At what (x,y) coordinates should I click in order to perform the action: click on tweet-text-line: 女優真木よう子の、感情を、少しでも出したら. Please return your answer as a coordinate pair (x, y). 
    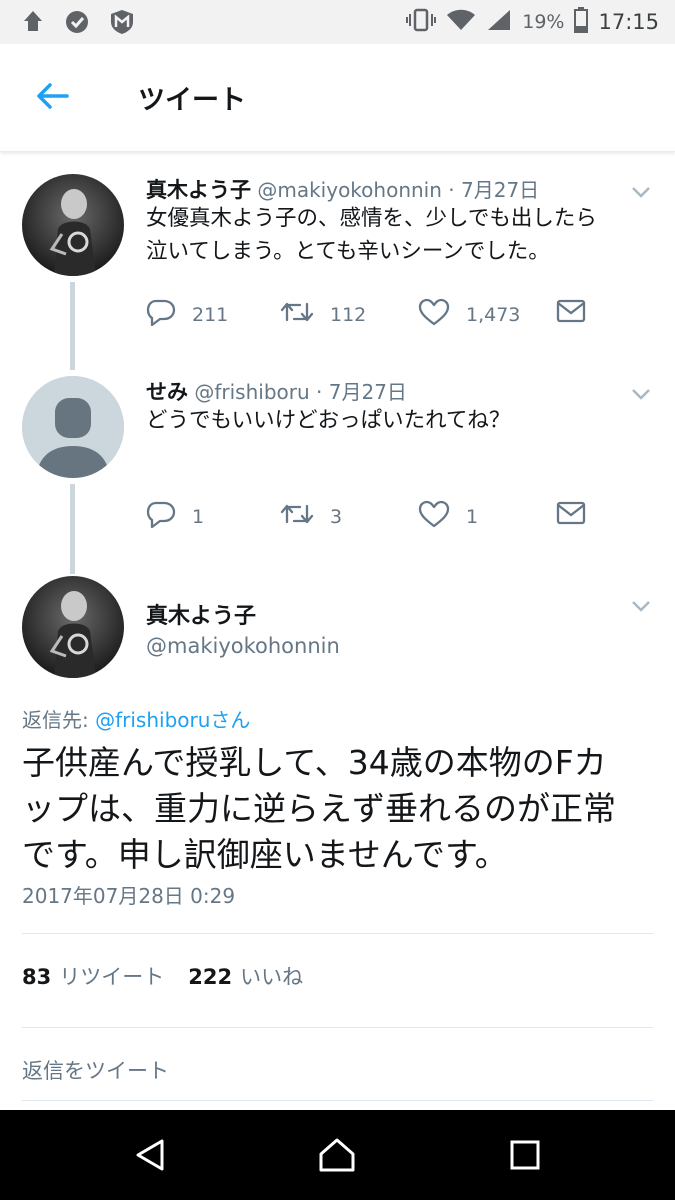
    Looking at the image, I should click on (371, 218).